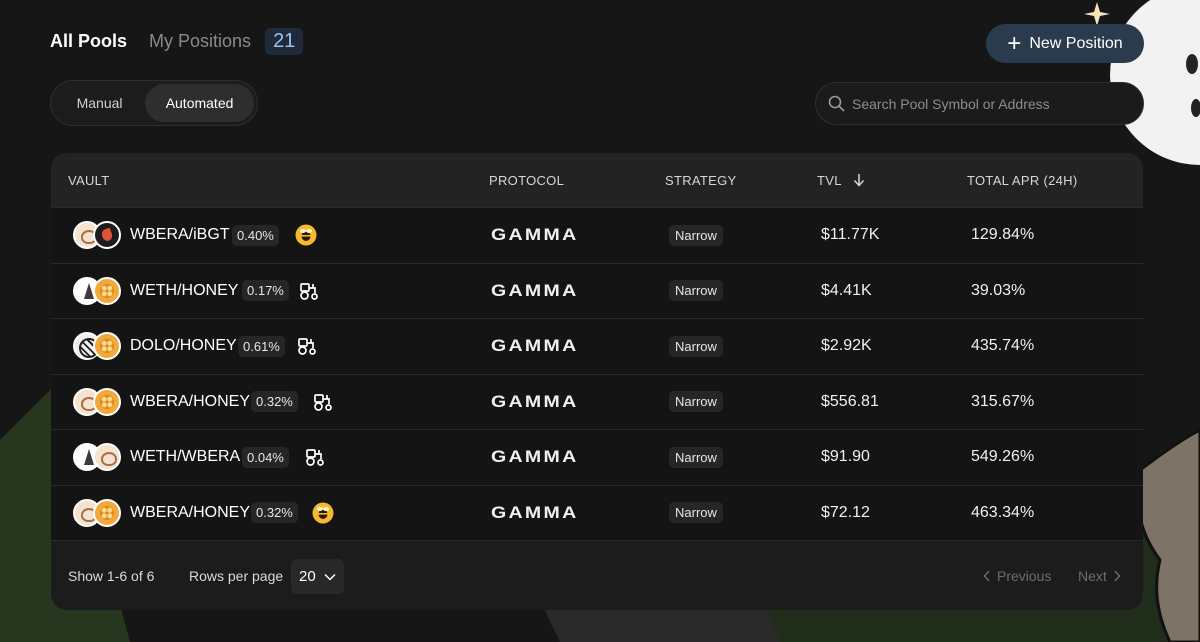  I want to click on search-box, so click(979, 103).